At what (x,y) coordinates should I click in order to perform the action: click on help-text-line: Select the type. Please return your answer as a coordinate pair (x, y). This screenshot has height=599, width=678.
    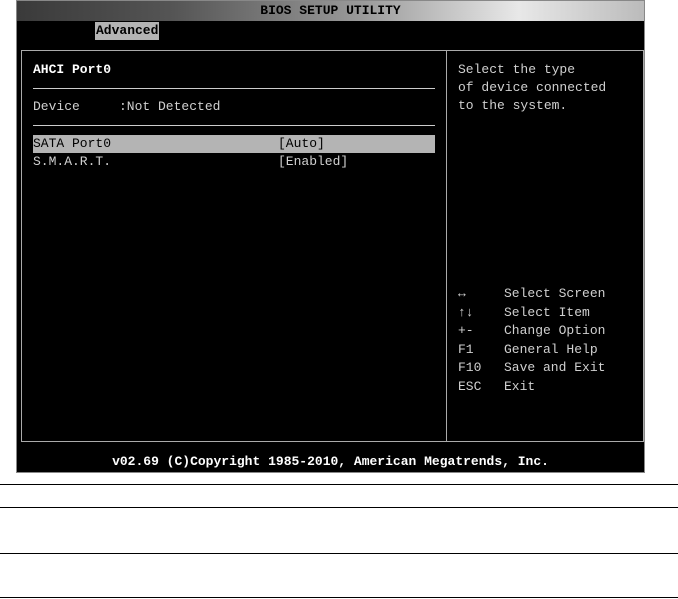
    Looking at the image, I should click on (517, 69).